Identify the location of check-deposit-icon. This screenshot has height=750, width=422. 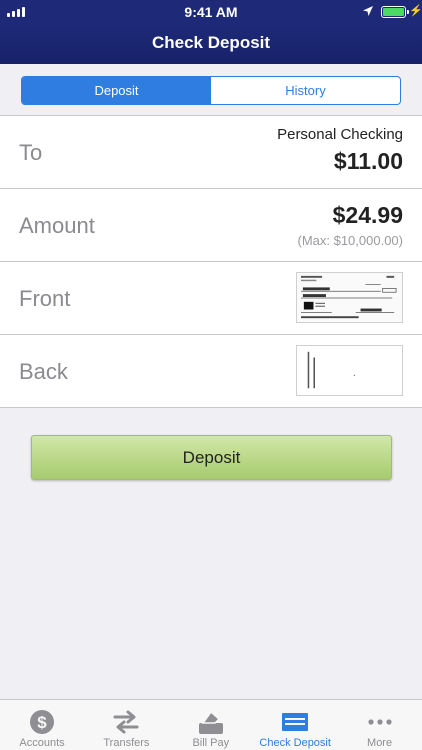
(295, 722).